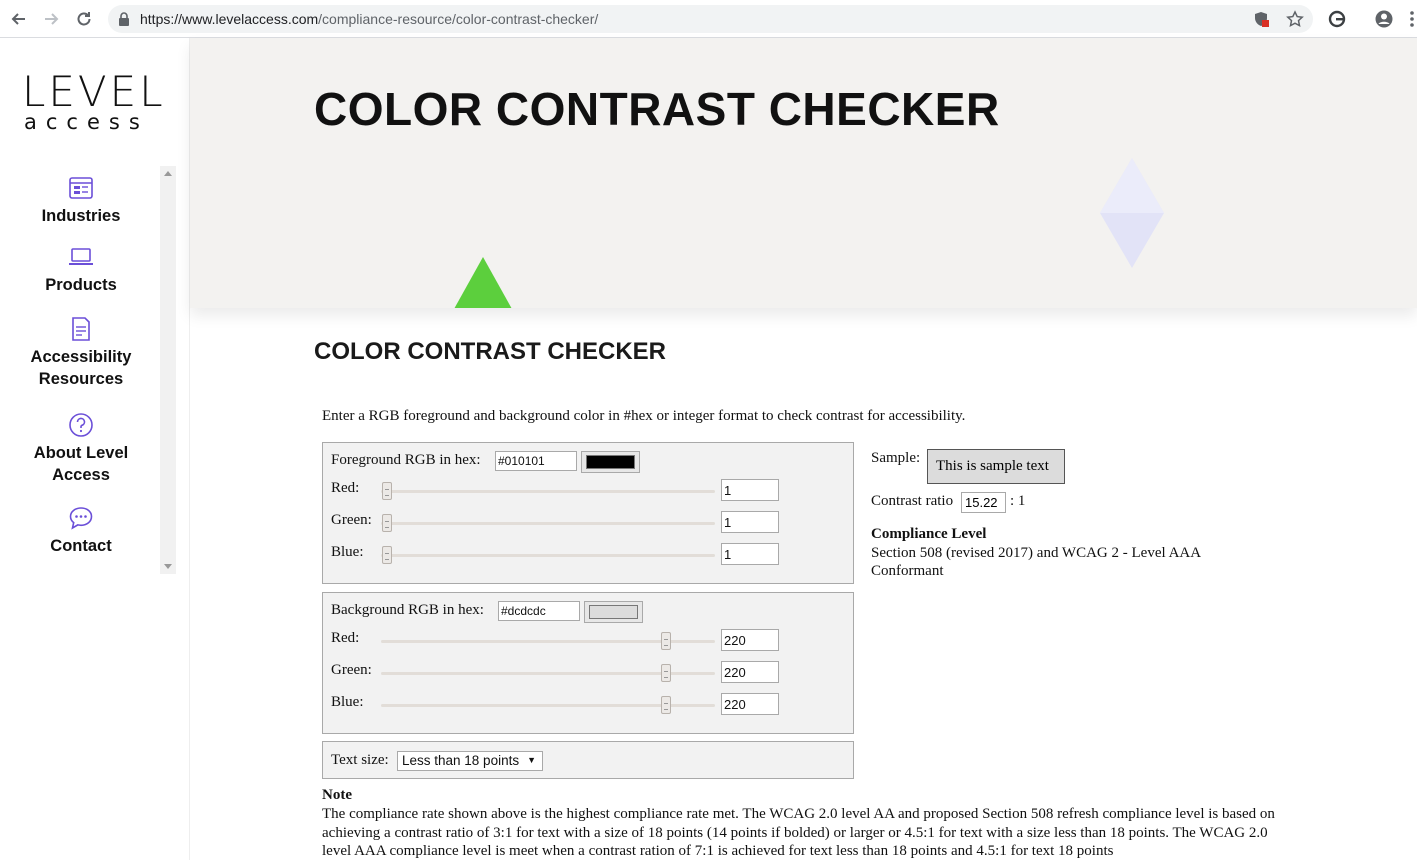 Image resolution: width=1417 pixels, height=860 pixels. I want to click on contrast-ratio-input, so click(983, 502).